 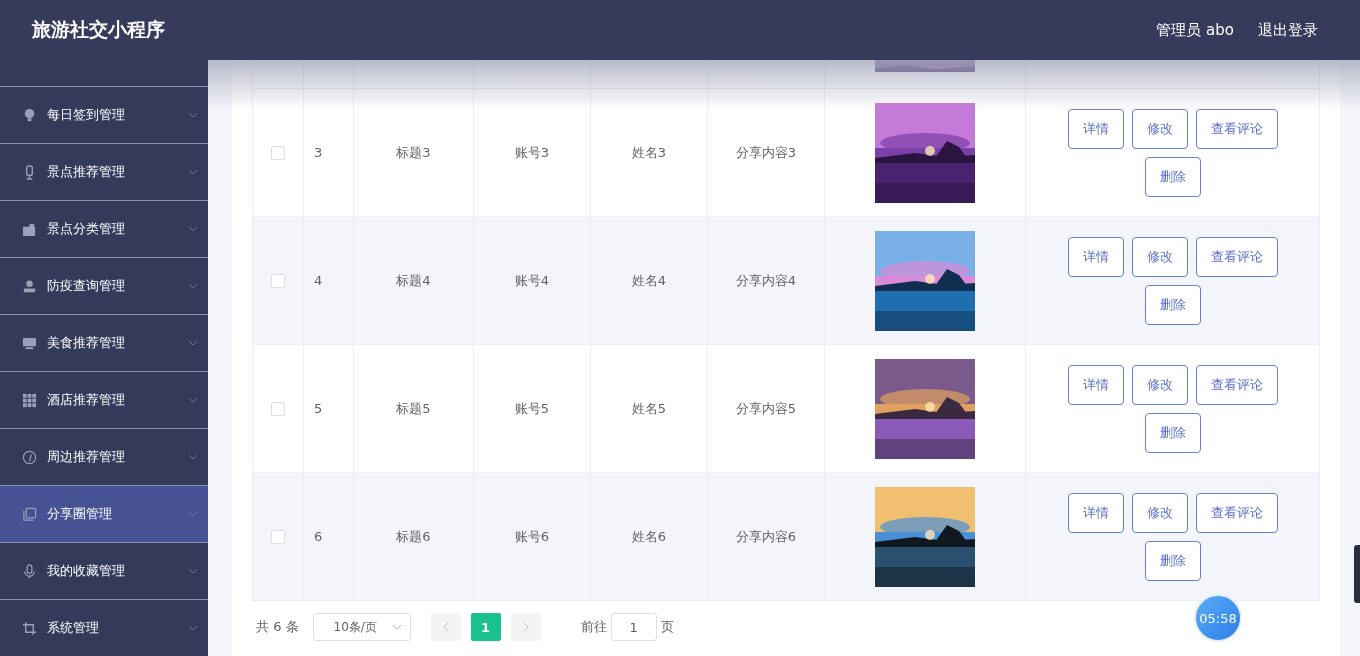 What do you see at coordinates (766, 152) in the screenshot?
I see `table-cell: 分享内容3` at bounding box center [766, 152].